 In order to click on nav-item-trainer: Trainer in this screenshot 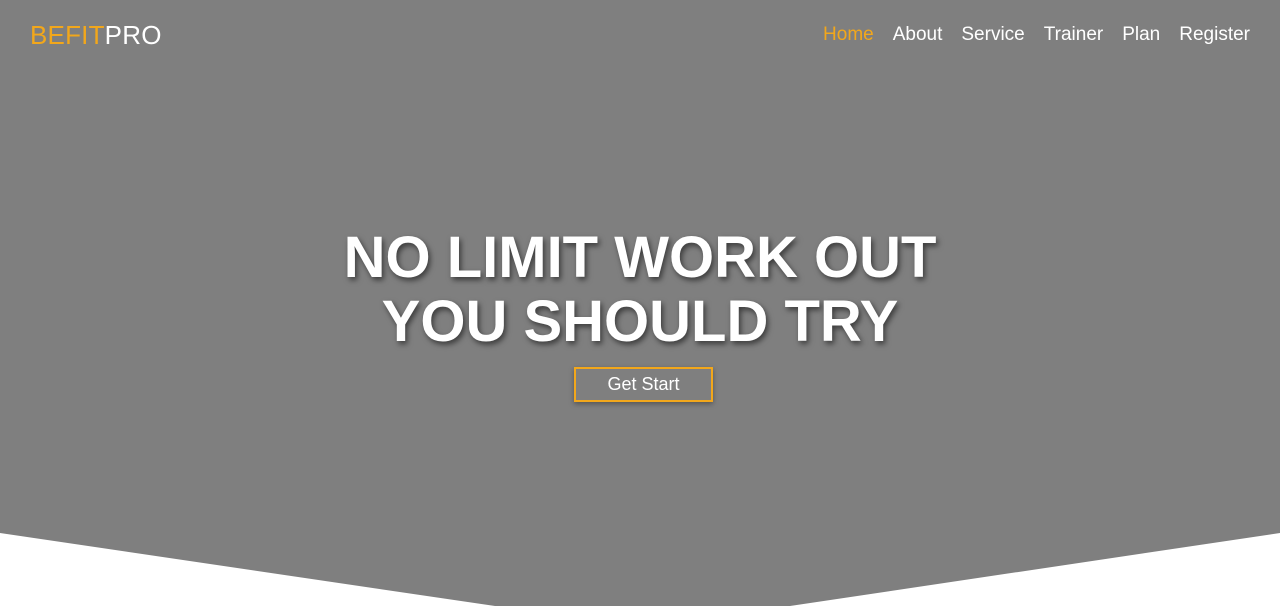, I will do `click(1073, 35)`.